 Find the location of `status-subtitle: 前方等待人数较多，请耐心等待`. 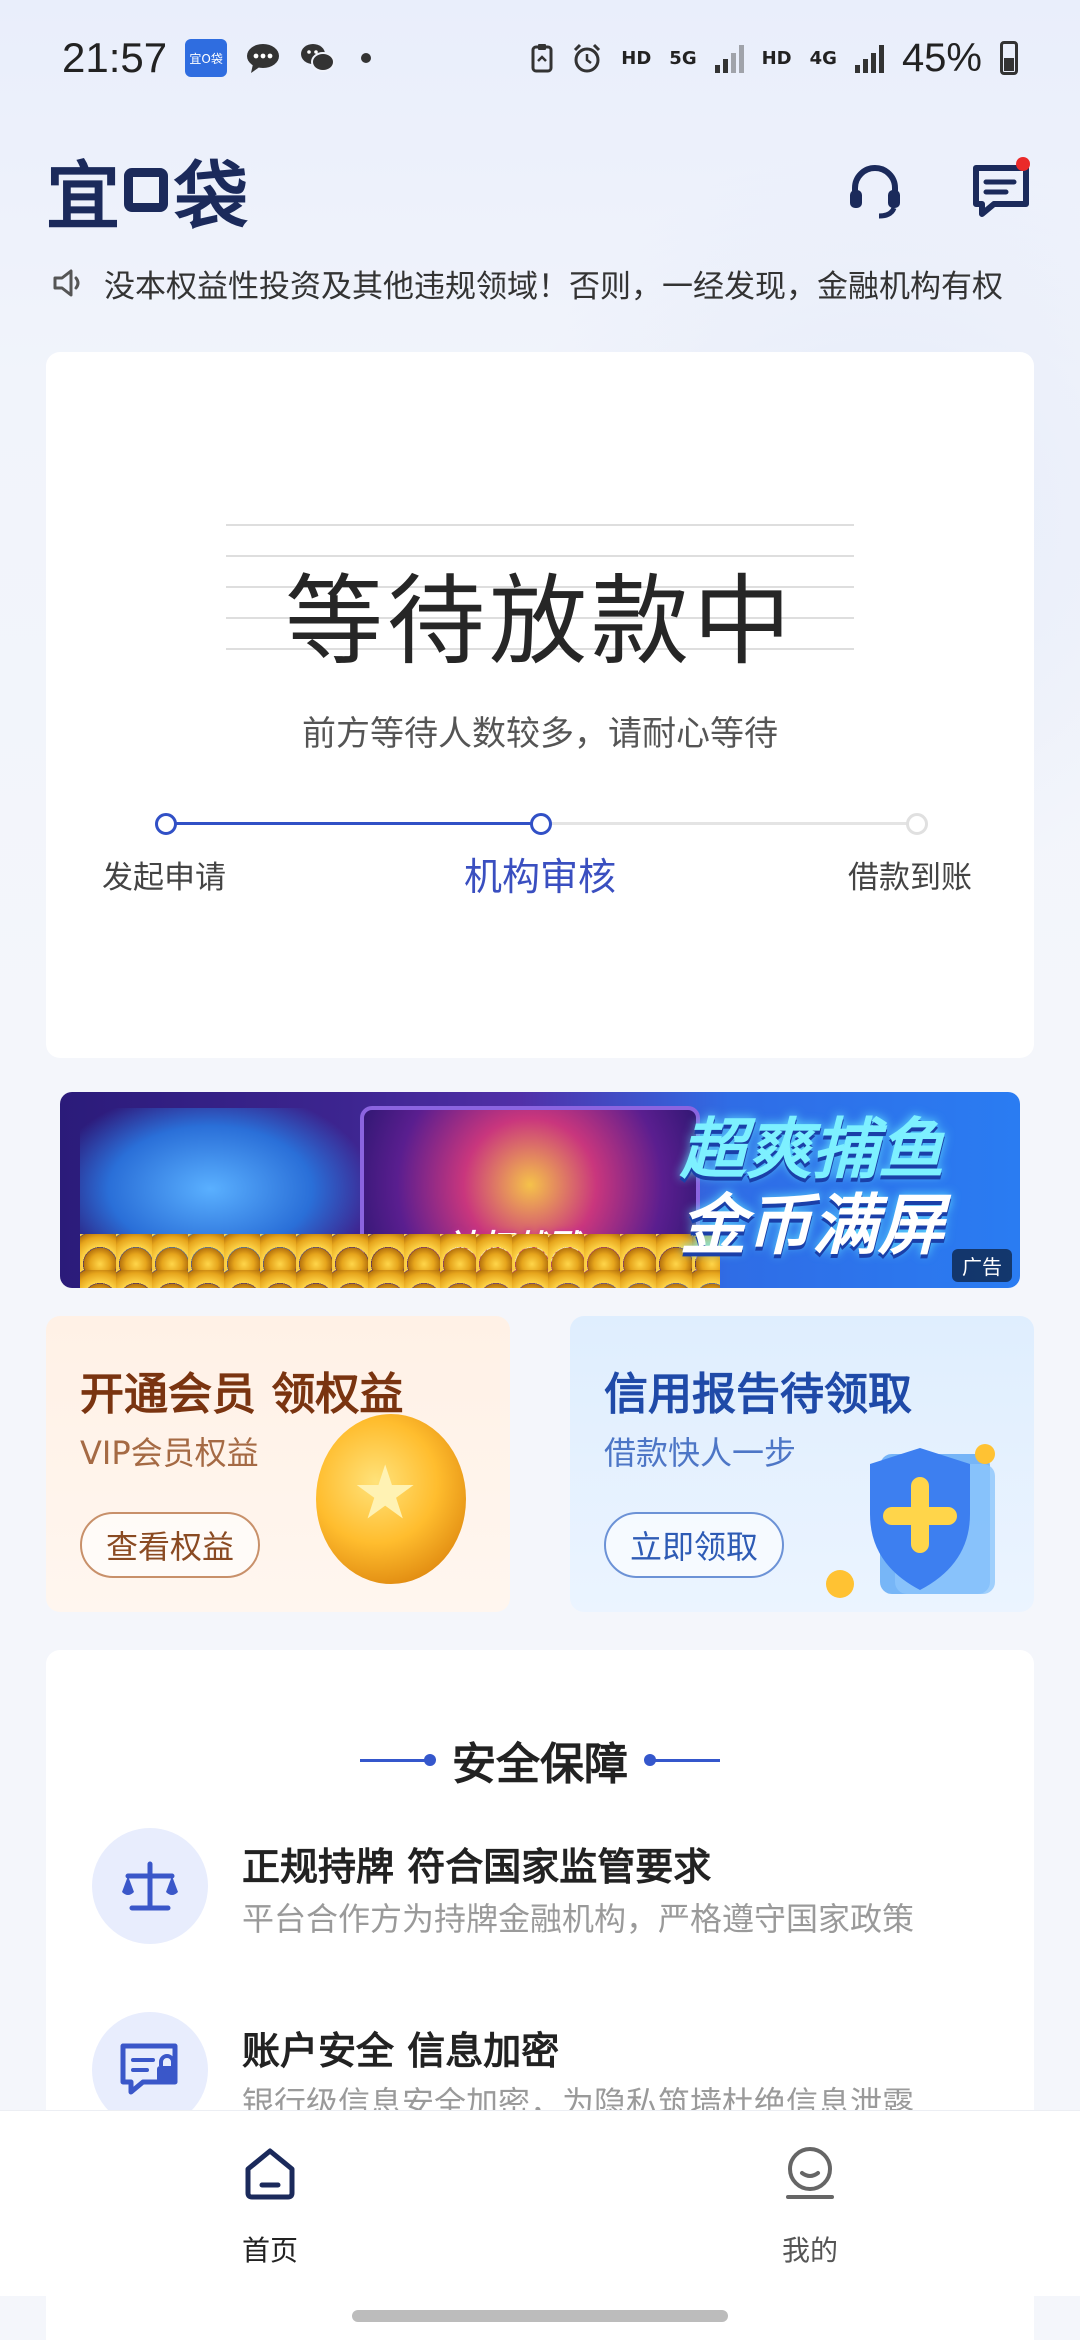

status-subtitle: 前方等待人数较多，请耐心等待 is located at coordinates (540, 734).